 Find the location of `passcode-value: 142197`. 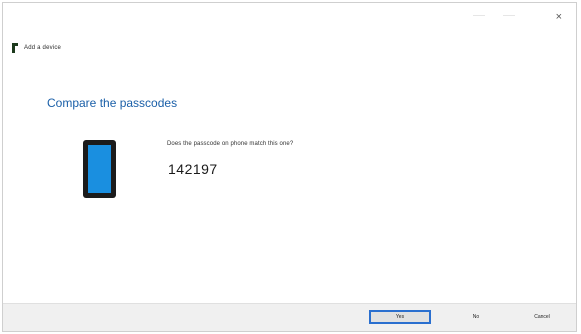

passcode-value: 142197 is located at coordinates (193, 169).